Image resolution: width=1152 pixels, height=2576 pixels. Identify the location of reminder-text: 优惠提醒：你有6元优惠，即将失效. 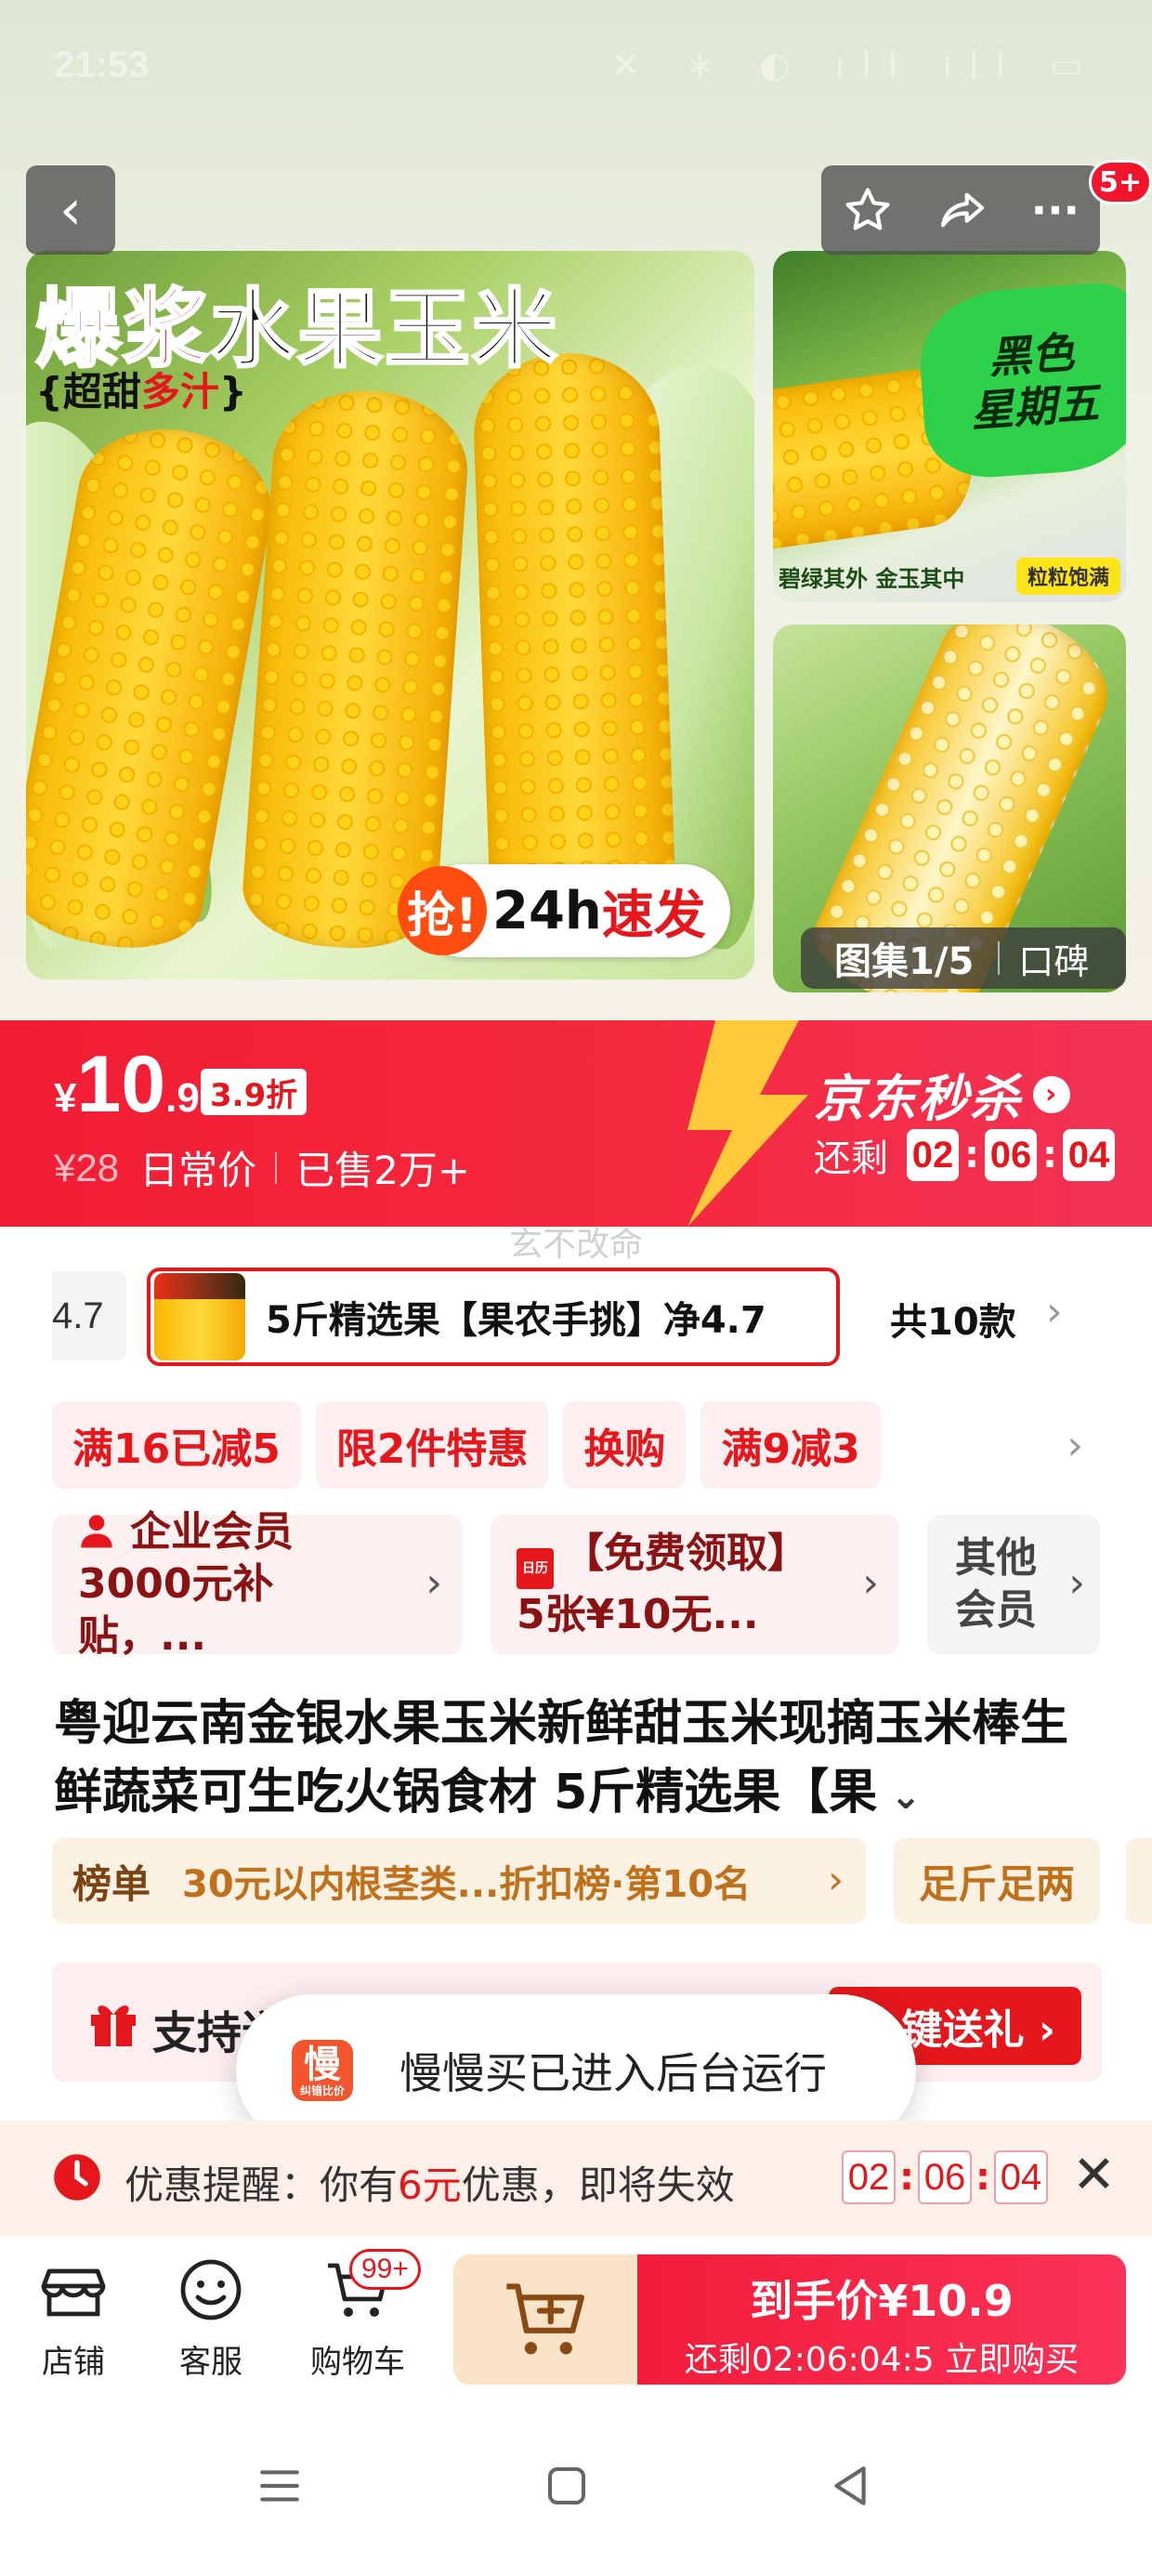
(429, 2185).